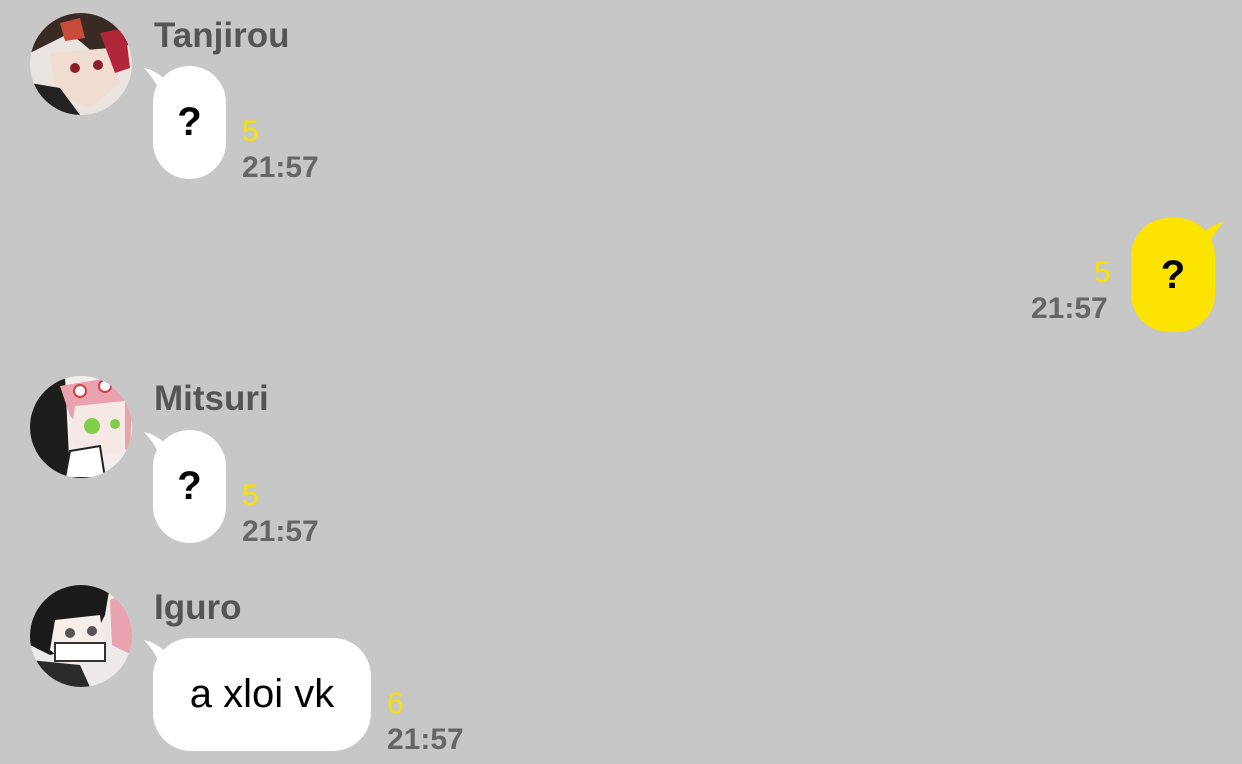 Image resolution: width=1242 pixels, height=764 pixels. Describe the element at coordinates (395, 703) in the screenshot. I see `unread-count: 6` at that location.